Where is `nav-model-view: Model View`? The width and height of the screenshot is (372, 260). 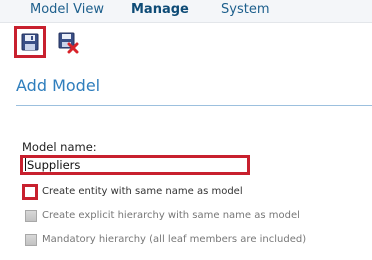
nav-model-view: Model View is located at coordinates (67, 9).